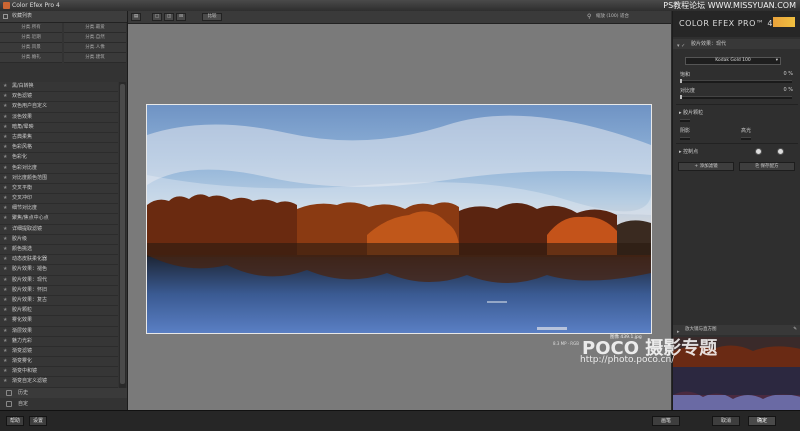 Image resolution: width=800 pixels, height=431 pixels. What do you see at coordinates (746, 138) in the screenshot?
I see `highlights-slider` at bounding box center [746, 138].